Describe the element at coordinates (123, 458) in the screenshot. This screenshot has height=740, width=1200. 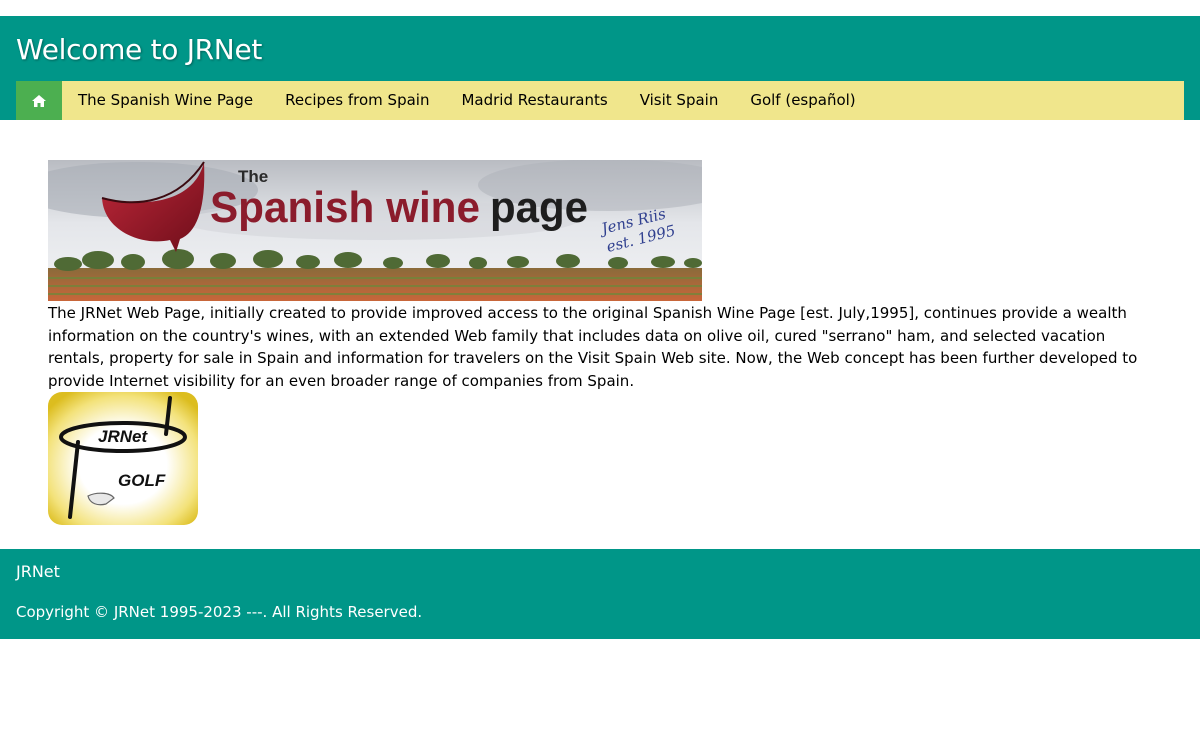
I see `jrnet-golf-logo: JRNet GOLF` at that location.